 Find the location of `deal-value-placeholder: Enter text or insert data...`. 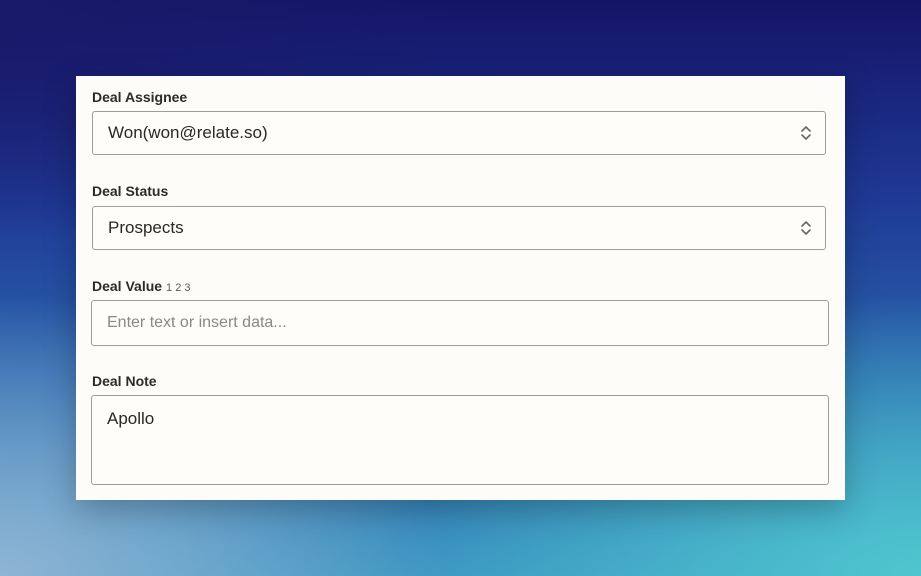

deal-value-placeholder: Enter text or insert data... is located at coordinates (197, 322).